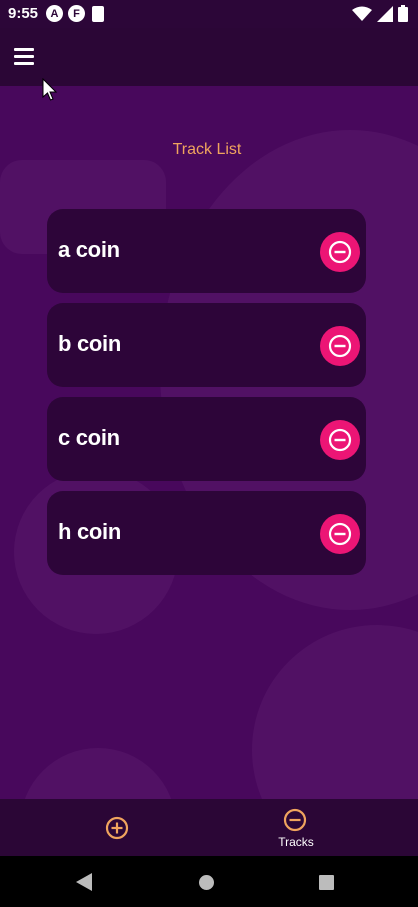  Describe the element at coordinates (89, 249) in the screenshot. I see `track-name: a coin` at that location.